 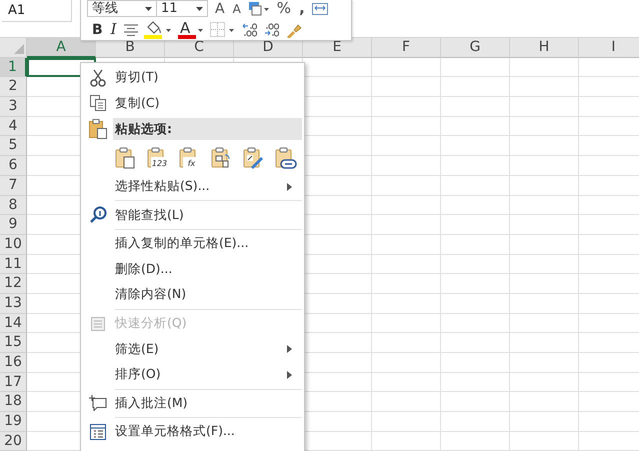 I want to click on font-size-dropdown: 11, so click(x=182, y=8).